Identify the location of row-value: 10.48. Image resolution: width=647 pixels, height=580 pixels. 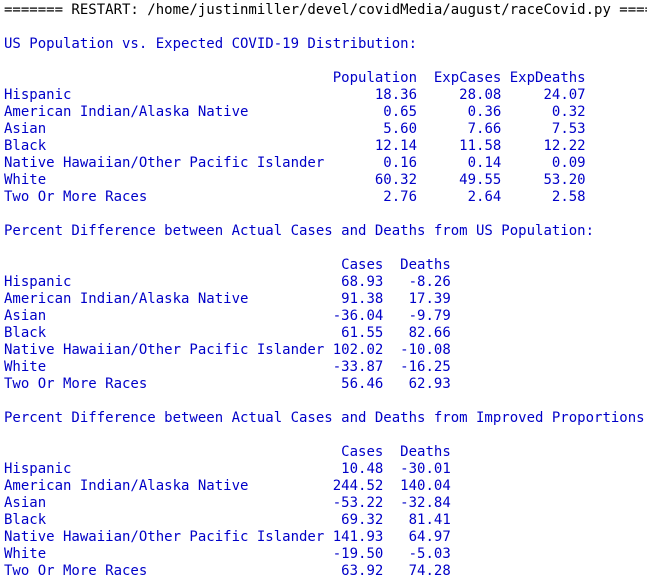
(354, 469).